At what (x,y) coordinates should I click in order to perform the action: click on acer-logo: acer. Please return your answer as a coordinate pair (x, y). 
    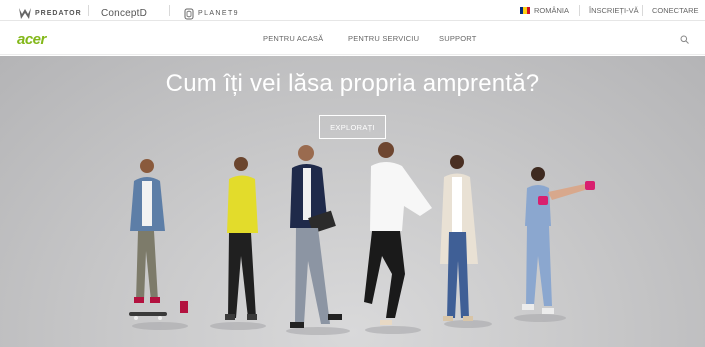
    Looking at the image, I should click on (31, 39).